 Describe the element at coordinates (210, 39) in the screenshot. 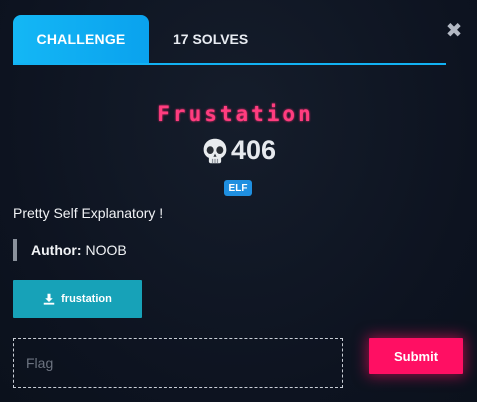

I see `tab-solves: 17 SOLVES` at that location.